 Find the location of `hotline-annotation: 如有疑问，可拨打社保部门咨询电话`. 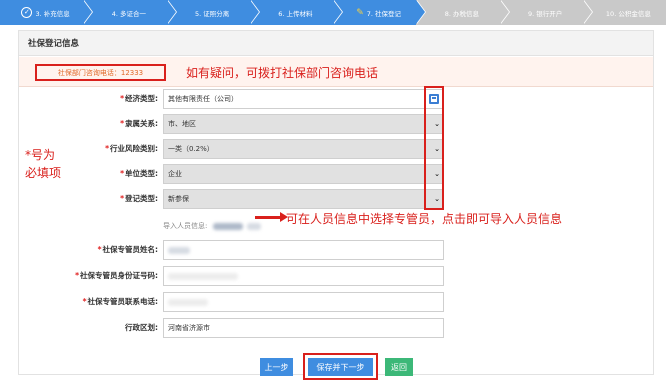

hotline-annotation: 如有疑问，可拨打社保部门咨询电话 is located at coordinates (282, 73).